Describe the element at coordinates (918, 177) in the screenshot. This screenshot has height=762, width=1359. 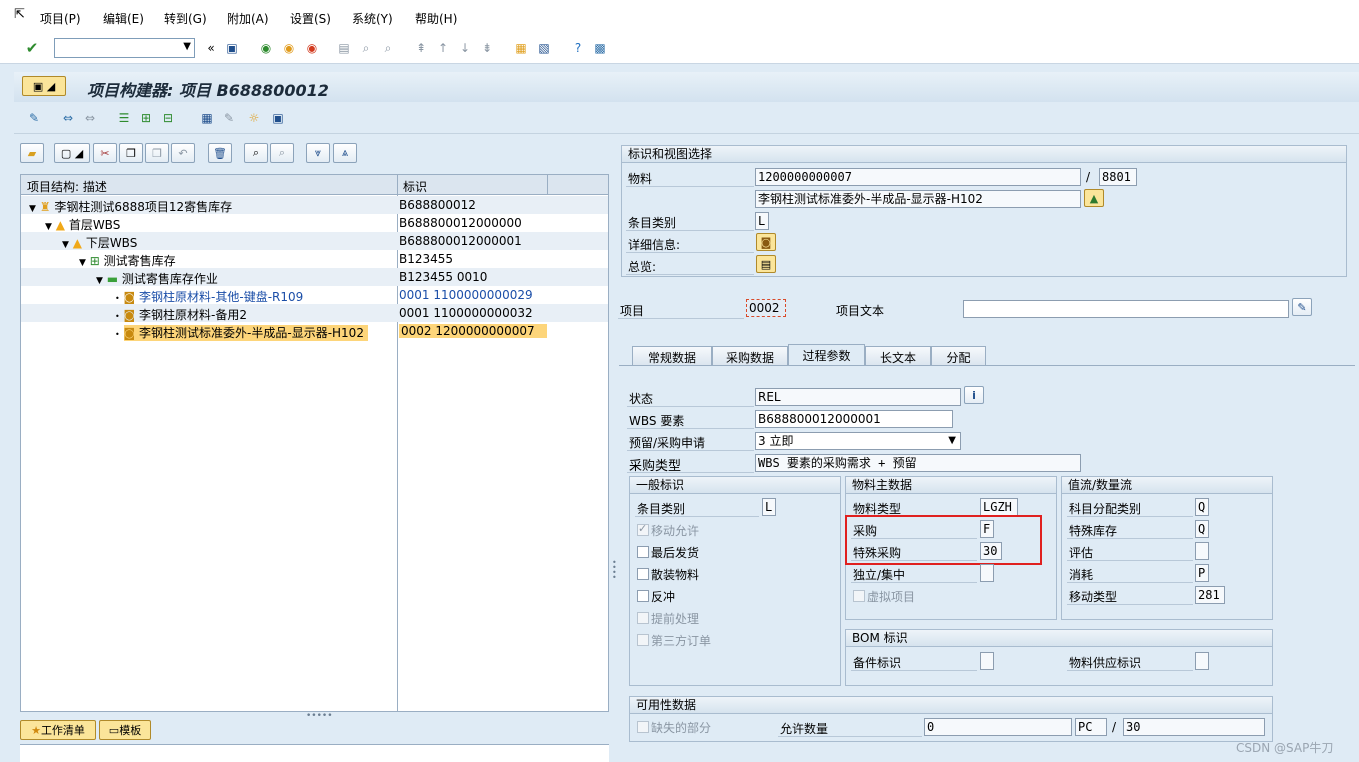
I see `material-field: 1200000000007` at that location.